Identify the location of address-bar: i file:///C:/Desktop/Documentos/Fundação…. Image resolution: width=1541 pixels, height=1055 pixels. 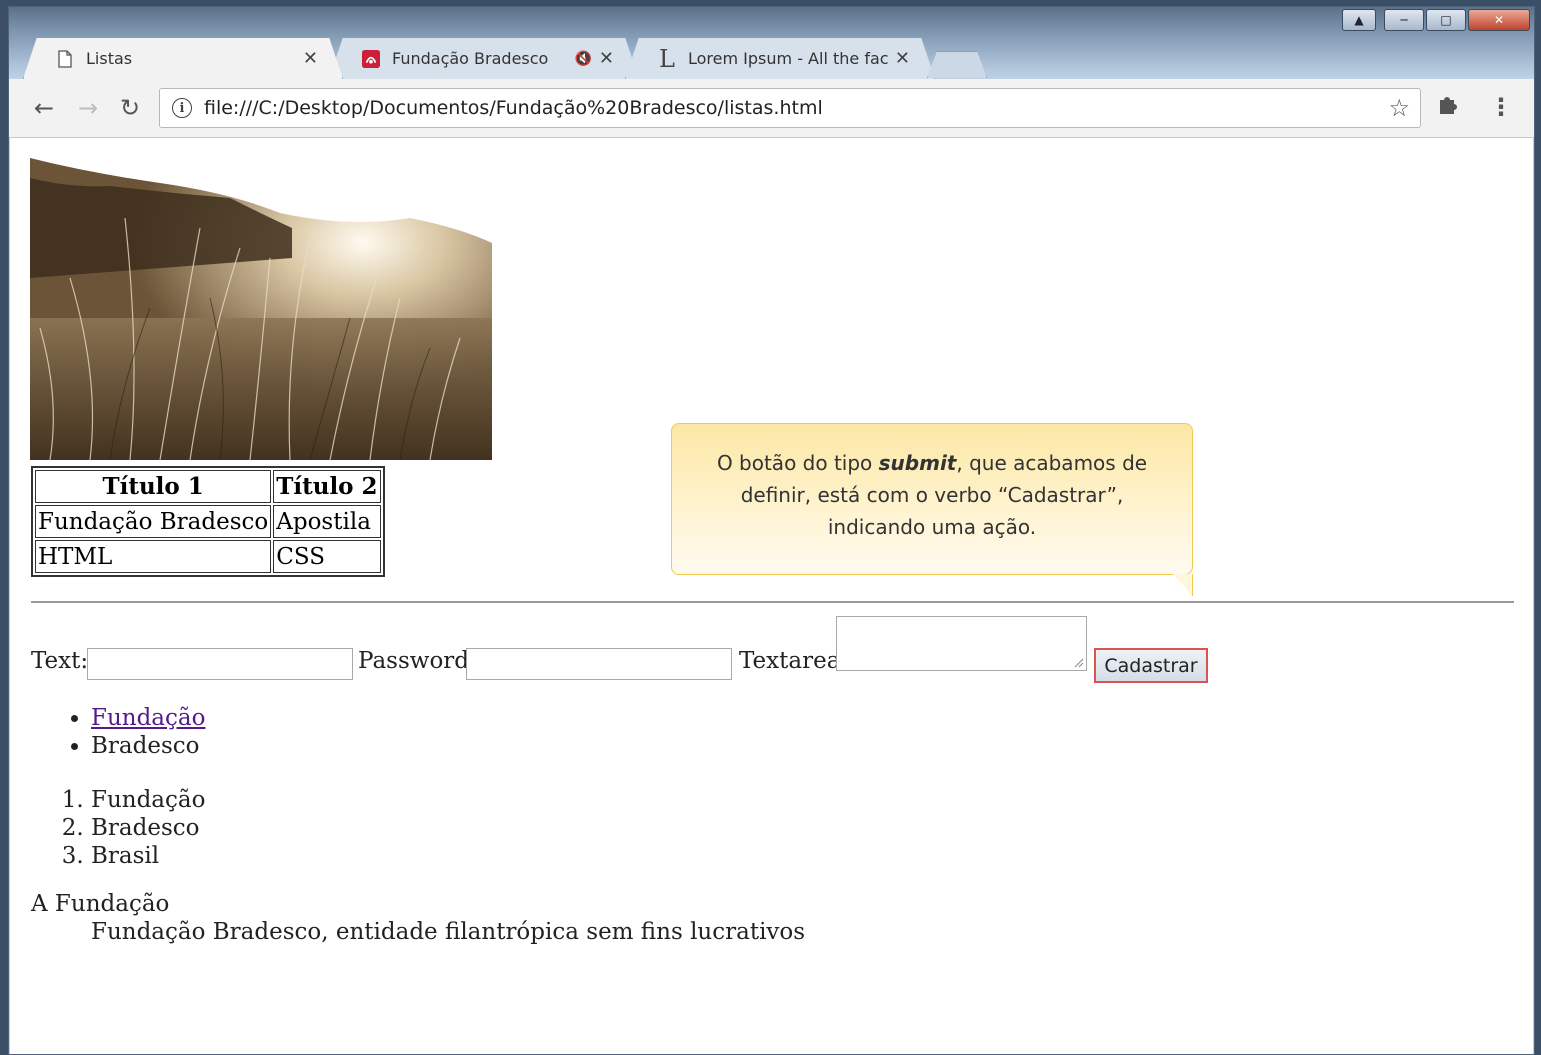
(790, 108).